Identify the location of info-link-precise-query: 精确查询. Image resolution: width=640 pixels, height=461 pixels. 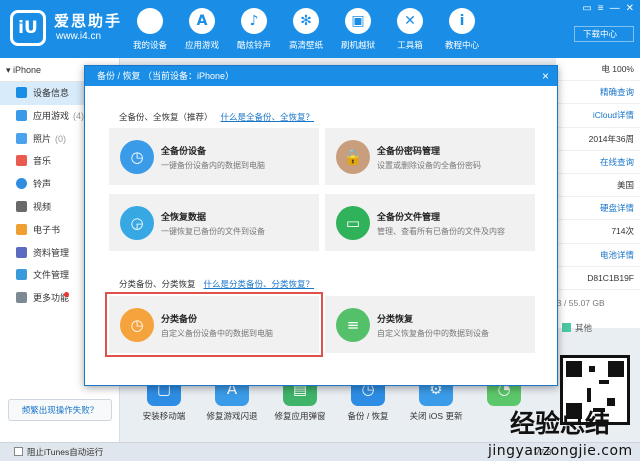
(598, 93).